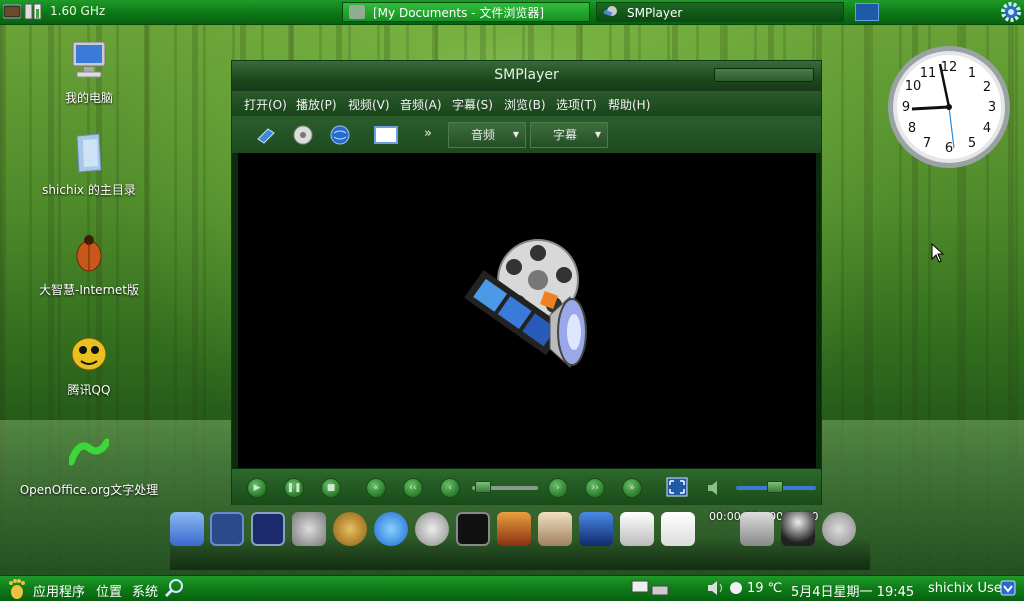 The height and width of the screenshot is (601, 1024). What do you see at coordinates (715, 488) in the screenshot?
I see `volume-icon` at bounding box center [715, 488].